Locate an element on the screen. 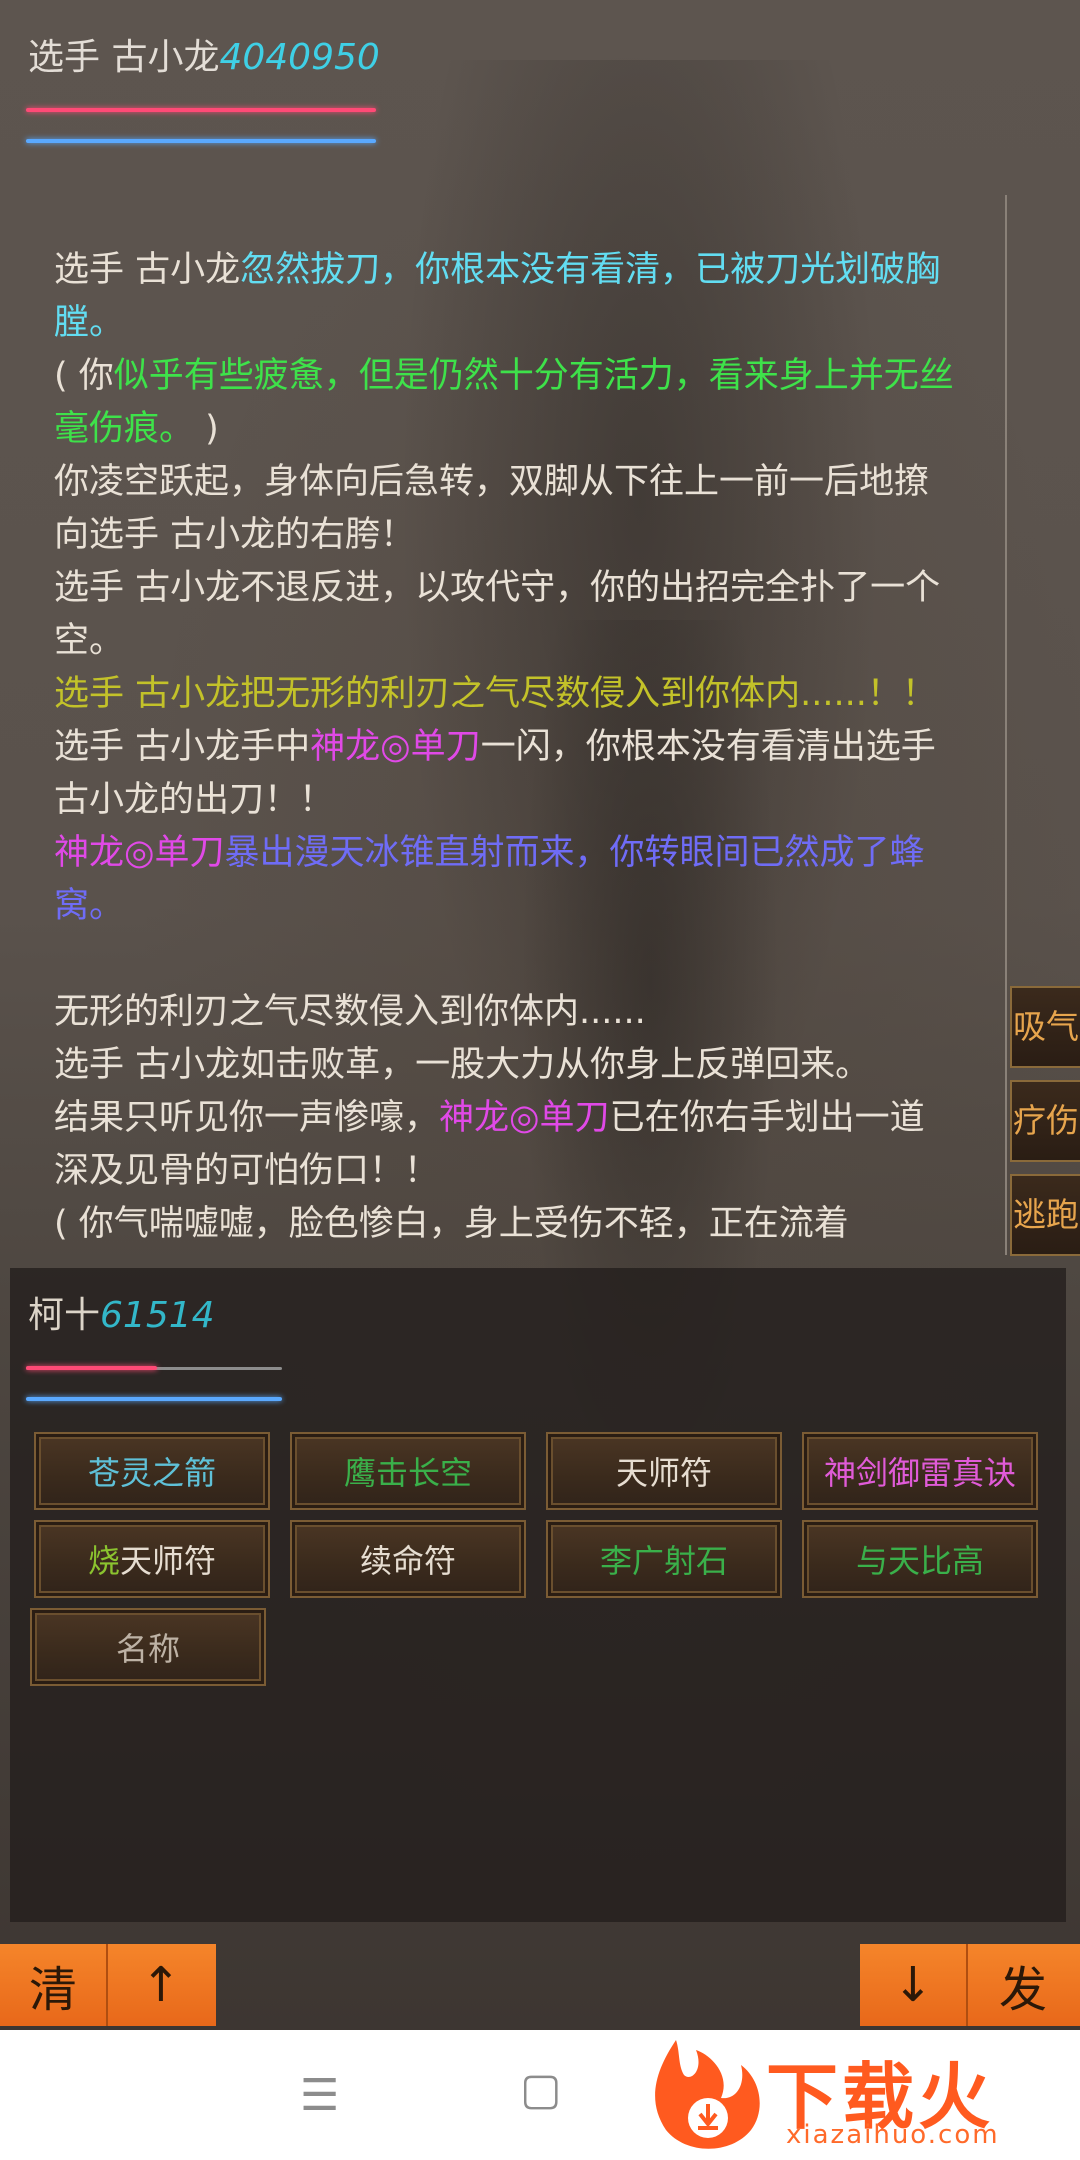 This screenshot has width=1080, height=2160. skill-button-4: 神剑御雷真诀 is located at coordinates (920, 1471).